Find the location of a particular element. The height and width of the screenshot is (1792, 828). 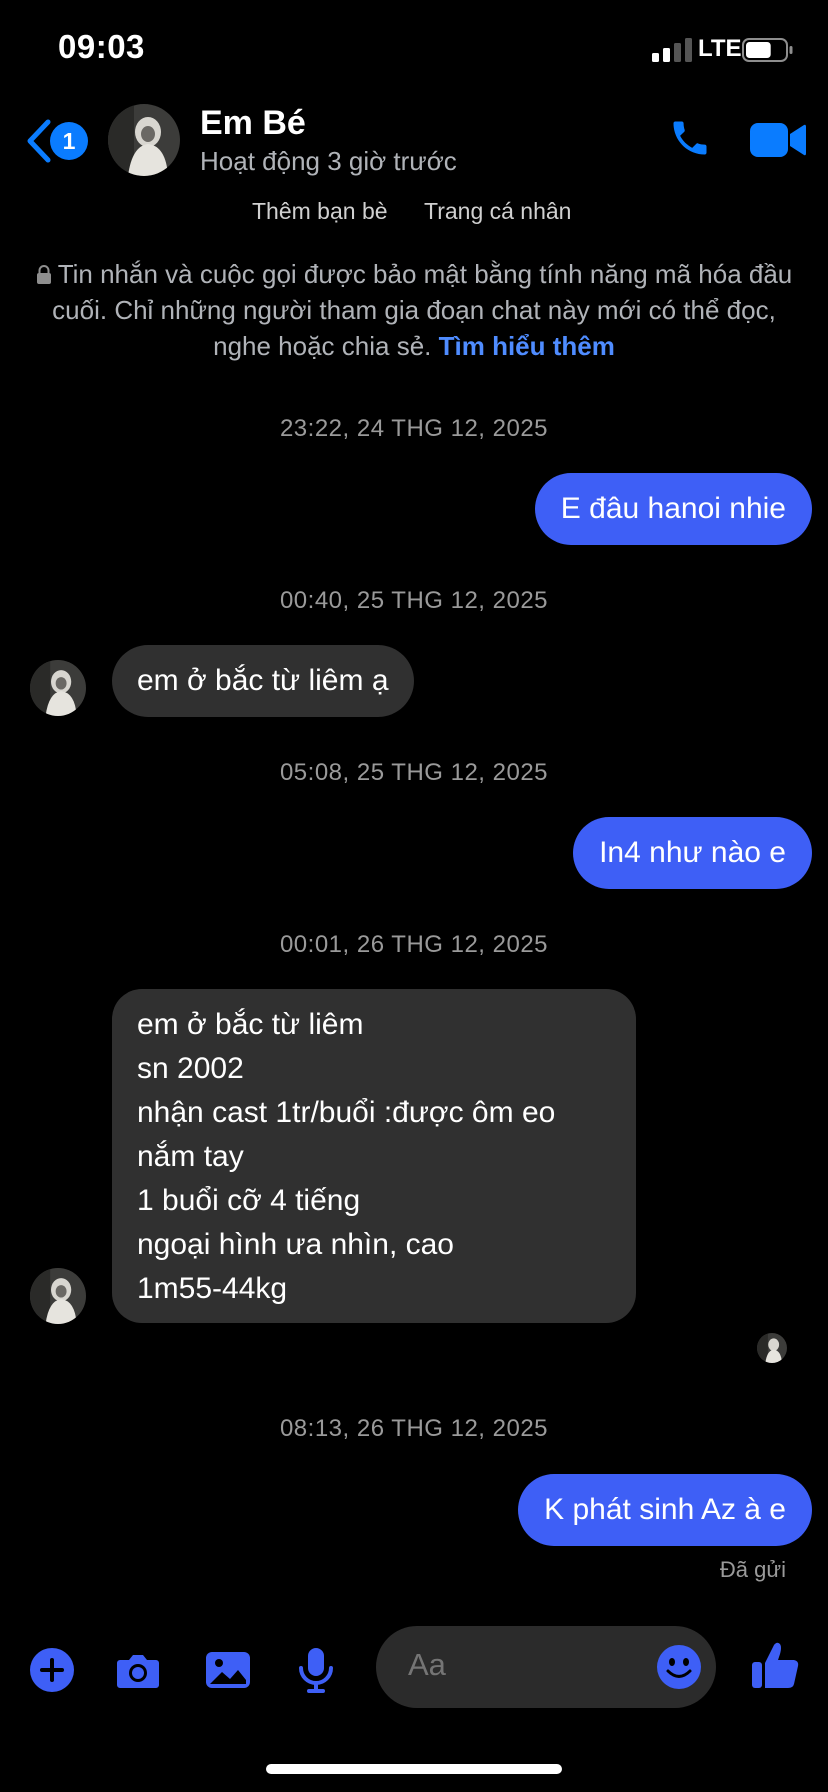

network-type: LTE is located at coordinates (720, 48).